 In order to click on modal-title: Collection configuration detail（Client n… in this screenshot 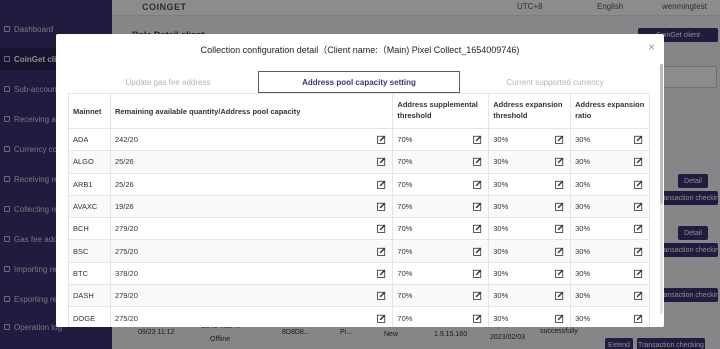, I will do `click(360, 50)`.